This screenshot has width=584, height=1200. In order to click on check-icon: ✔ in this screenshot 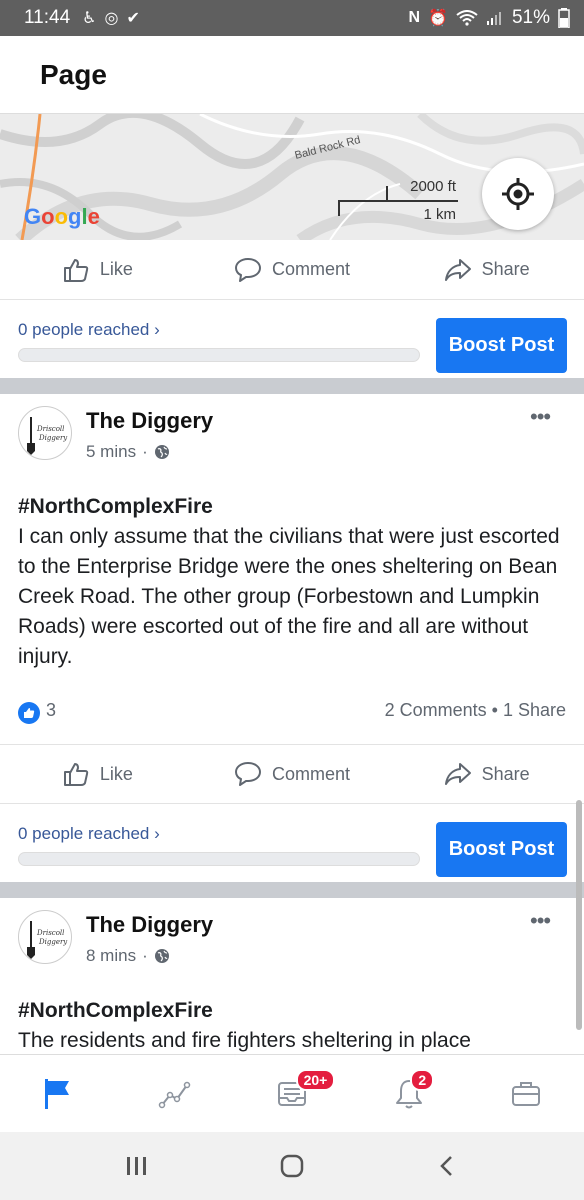, I will do `click(133, 18)`.